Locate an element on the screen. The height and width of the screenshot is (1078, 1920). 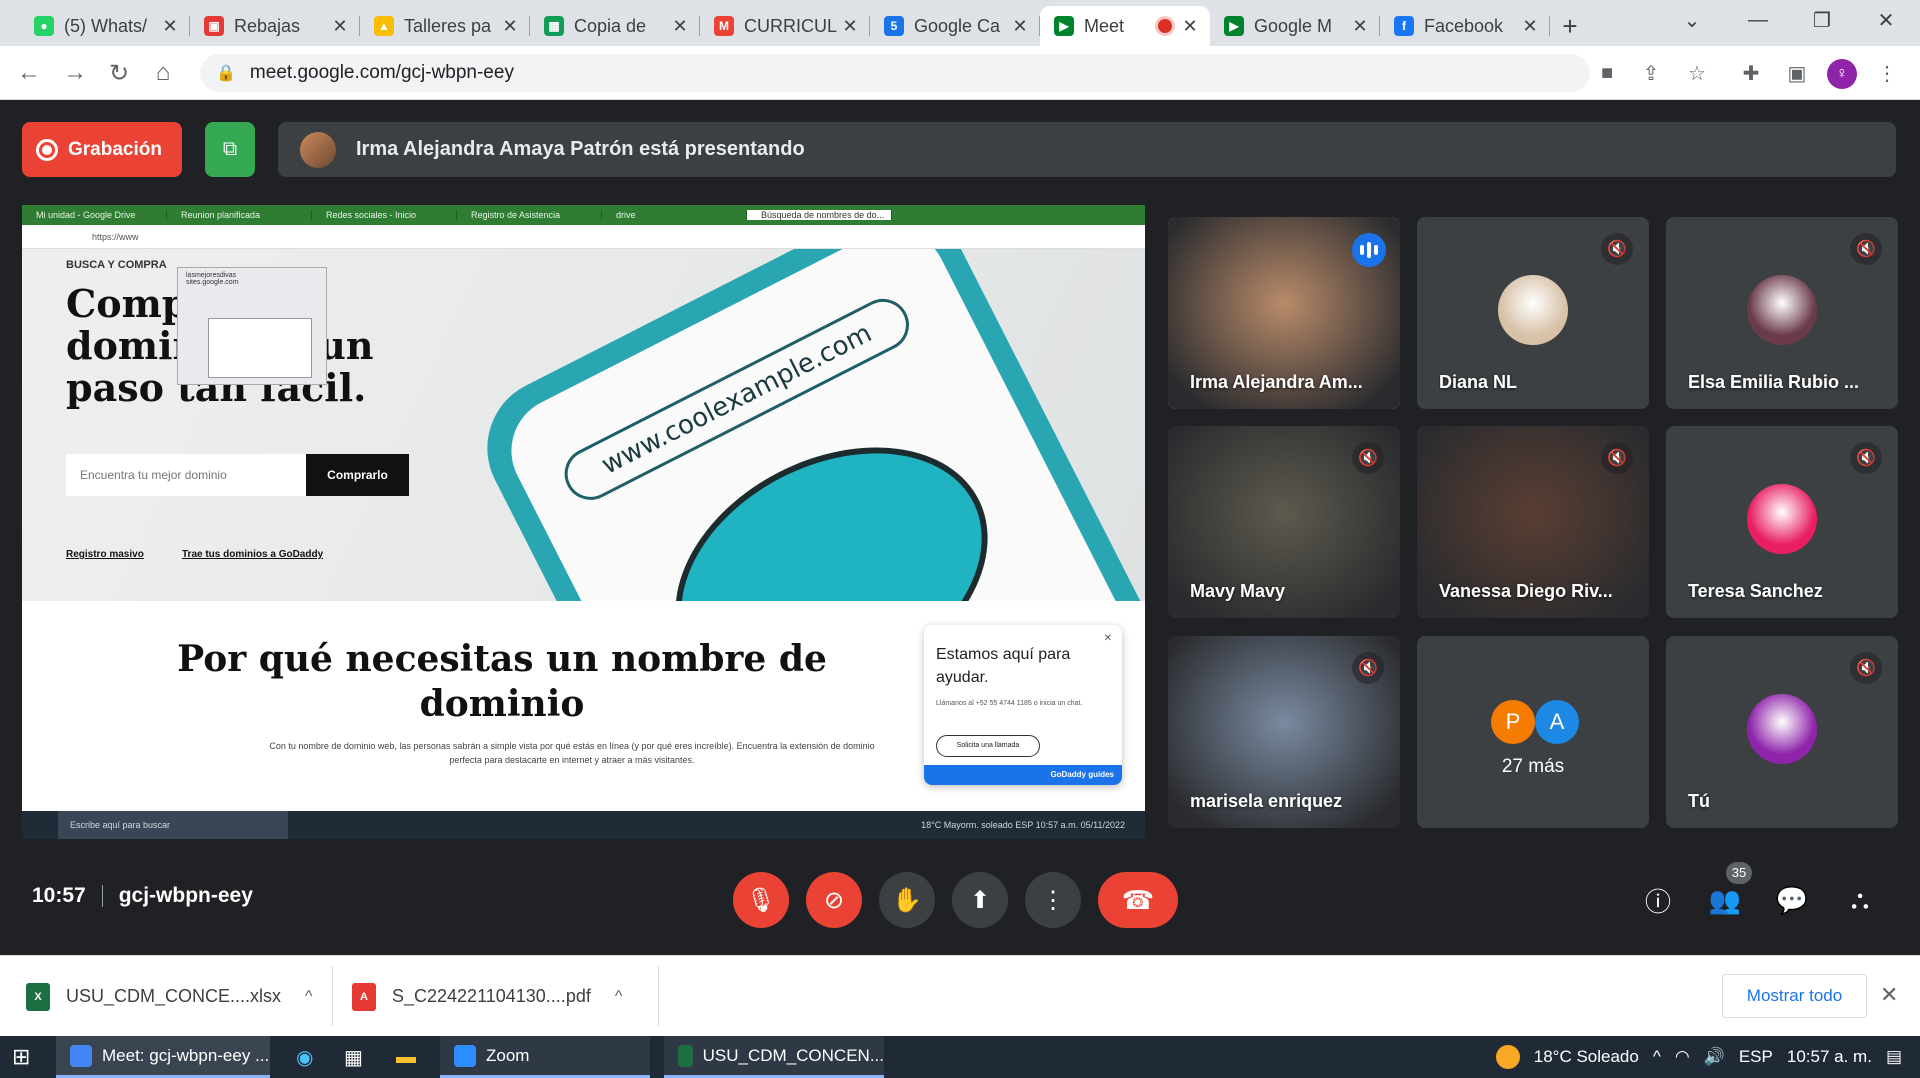
address-bar: 🔒 meet.google.com/gcj-wbpn-eey is located at coordinates (895, 73).